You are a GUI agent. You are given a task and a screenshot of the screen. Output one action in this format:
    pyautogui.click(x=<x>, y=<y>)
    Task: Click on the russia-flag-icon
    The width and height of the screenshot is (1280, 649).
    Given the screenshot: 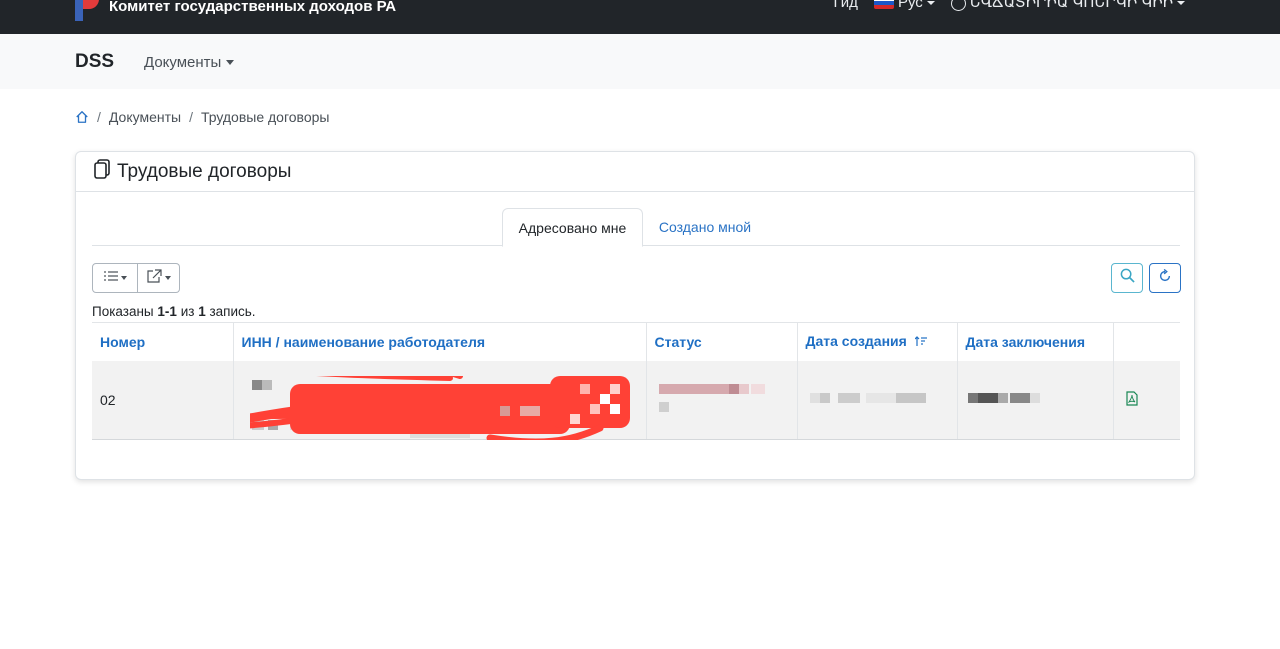 What is the action you would take?
    pyautogui.click(x=883, y=4)
    